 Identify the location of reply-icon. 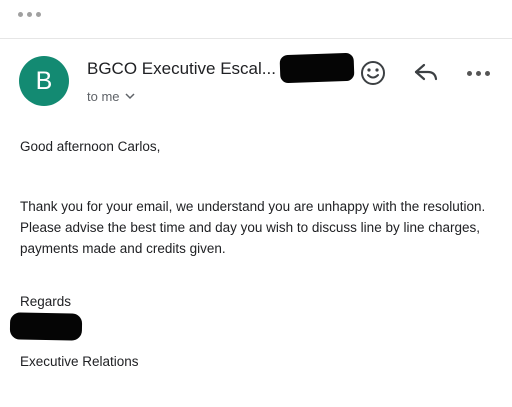
(426, 72).